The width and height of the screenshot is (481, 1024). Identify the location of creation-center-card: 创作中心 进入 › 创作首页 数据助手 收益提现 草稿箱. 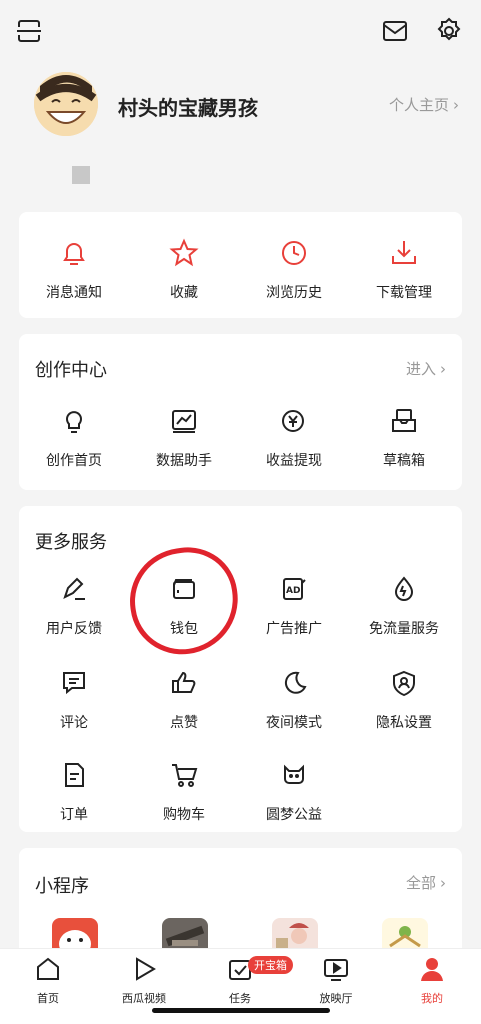
(240, 412).